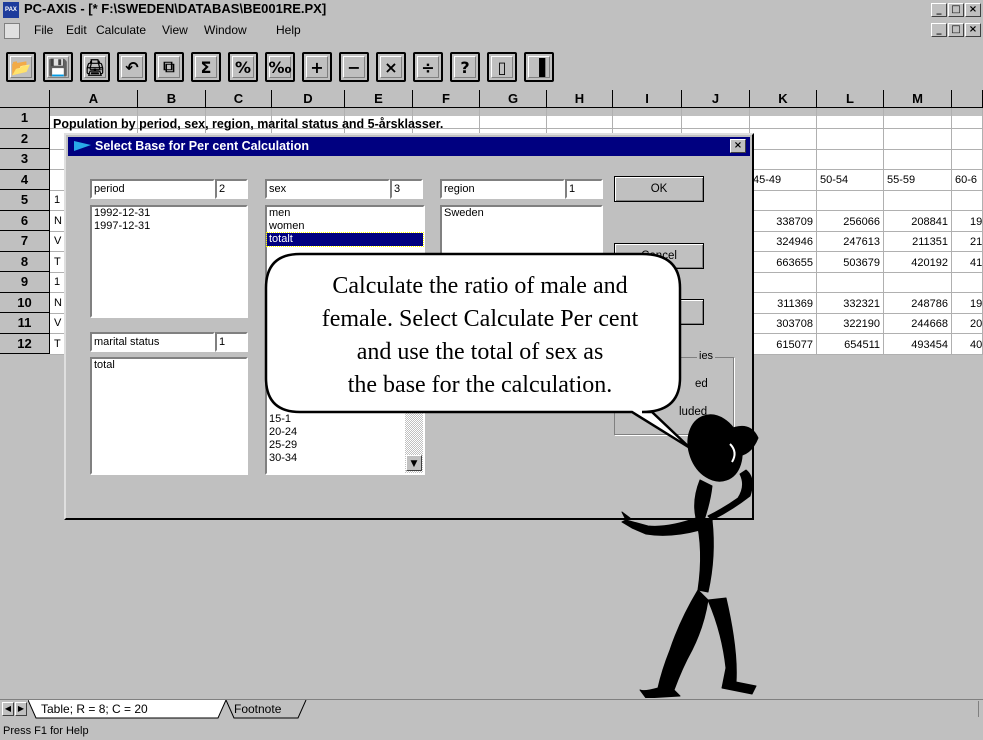 This screenshot has height=740, width=983. What do you see at coordinates (175, 30) in the screenshot?
I see `menu-view: View` at bounding box center [175, 30].